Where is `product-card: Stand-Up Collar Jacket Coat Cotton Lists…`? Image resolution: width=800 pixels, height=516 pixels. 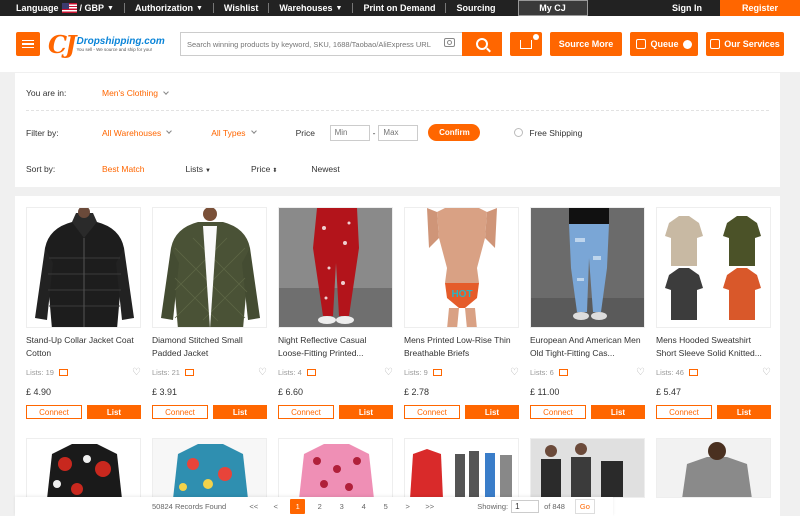 product-card: Stand-Up Collar Jacket Coat Cotton Lists… is located at coordinates (83, 313).